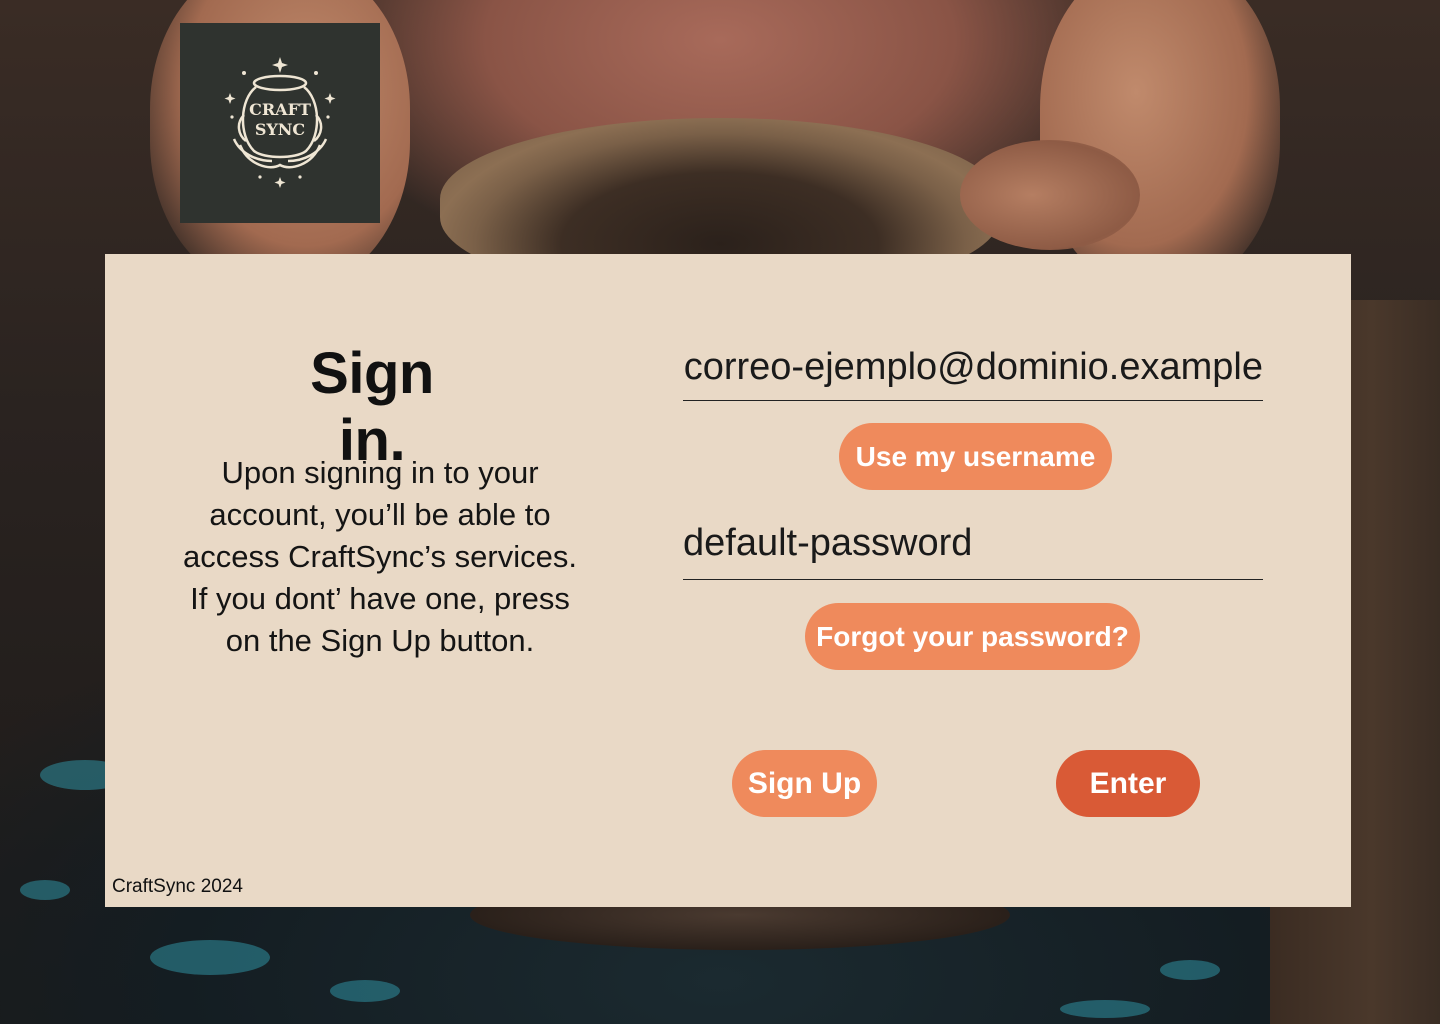 This screenshot has height=1024, width=1440. What do you see at coordinates (804, 783) in the screenshot?
I see `sign-up-button: Sign Up` at bounding box center [804, 783].